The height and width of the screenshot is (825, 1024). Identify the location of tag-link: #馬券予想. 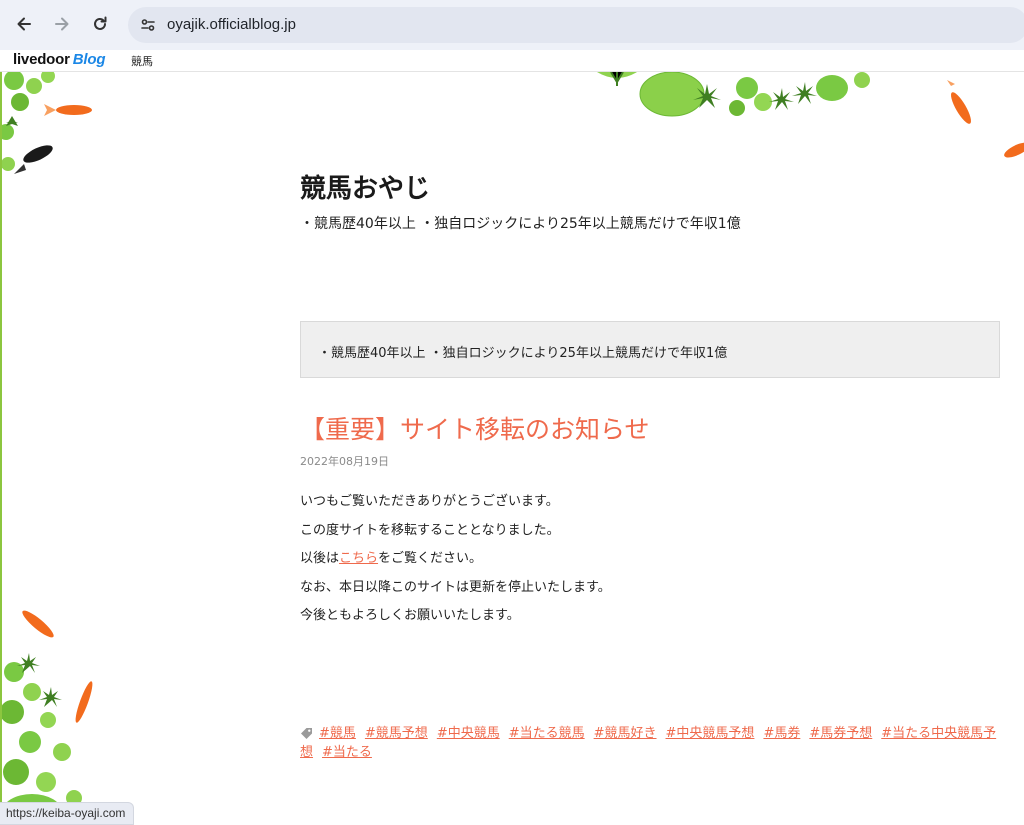
(840, 733).